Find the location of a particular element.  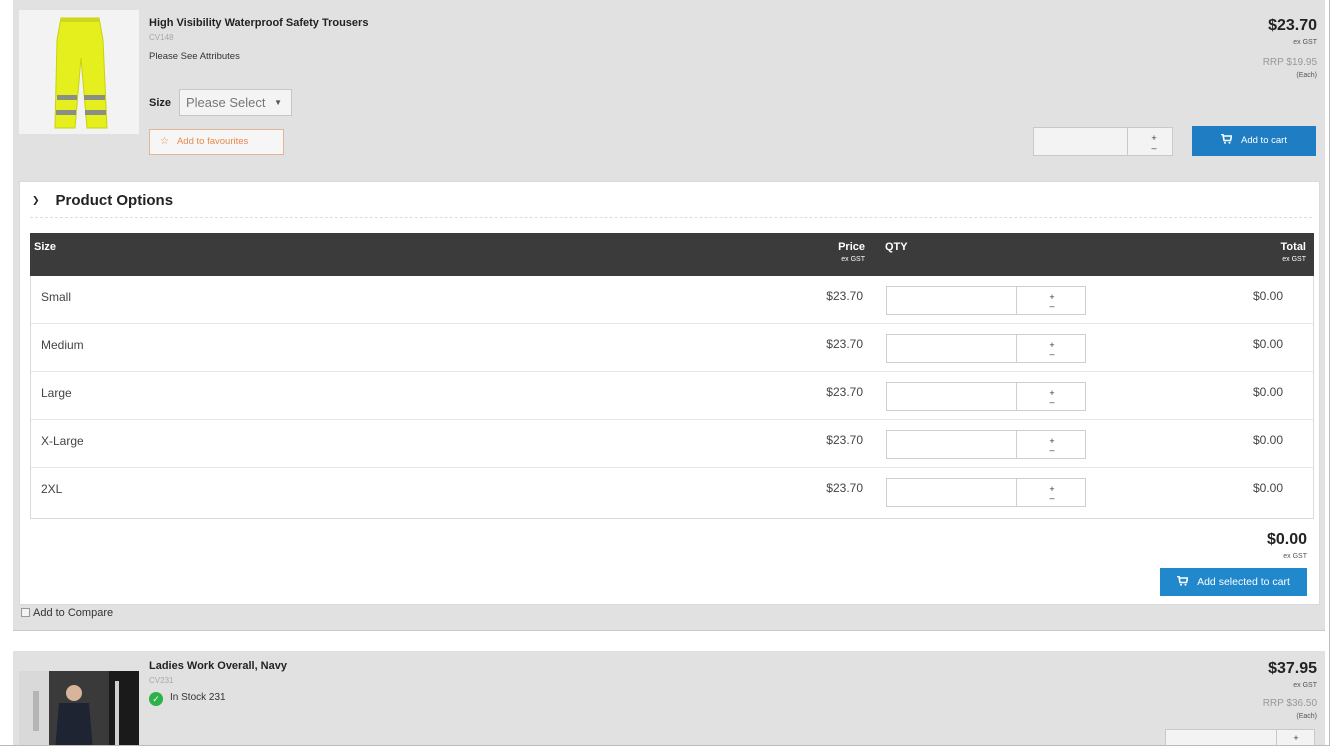

quantity-stepper: + is located at coordinates (1240, 737).